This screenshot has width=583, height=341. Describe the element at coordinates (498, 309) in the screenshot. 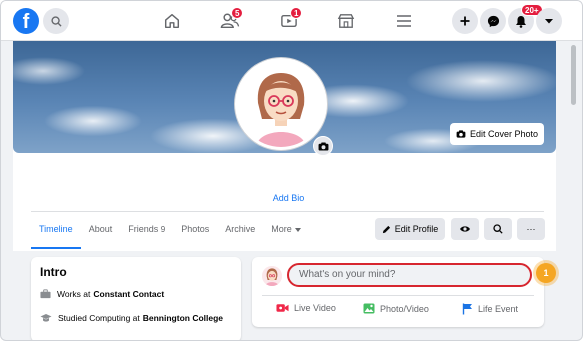

I see `life-event-label: Life Event` at that location.